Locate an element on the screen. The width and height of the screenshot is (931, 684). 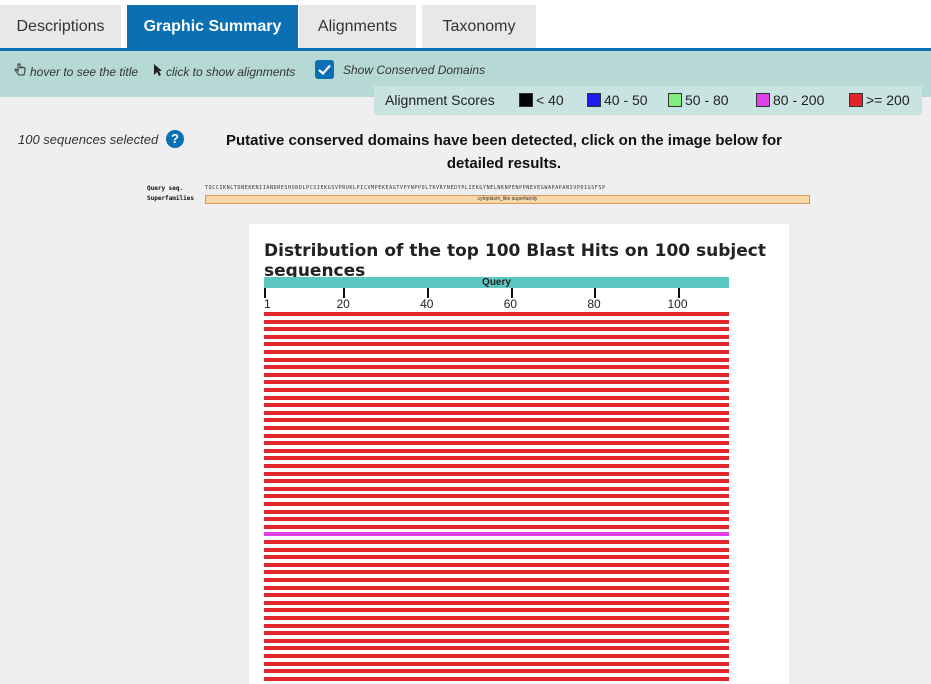
query-ruler: 1 20 40 60 80 100 is located at coordinates (519, 301).